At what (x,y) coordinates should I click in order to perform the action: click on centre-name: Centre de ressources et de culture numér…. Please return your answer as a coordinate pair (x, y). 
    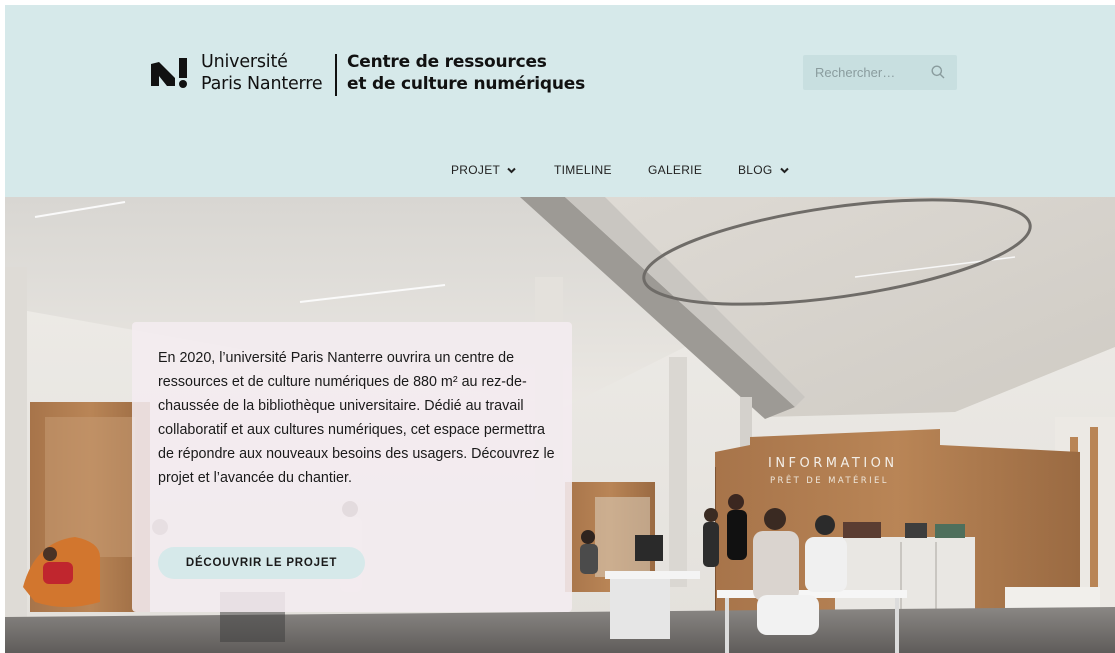
    Looking at the image, I should click on (466, 73).